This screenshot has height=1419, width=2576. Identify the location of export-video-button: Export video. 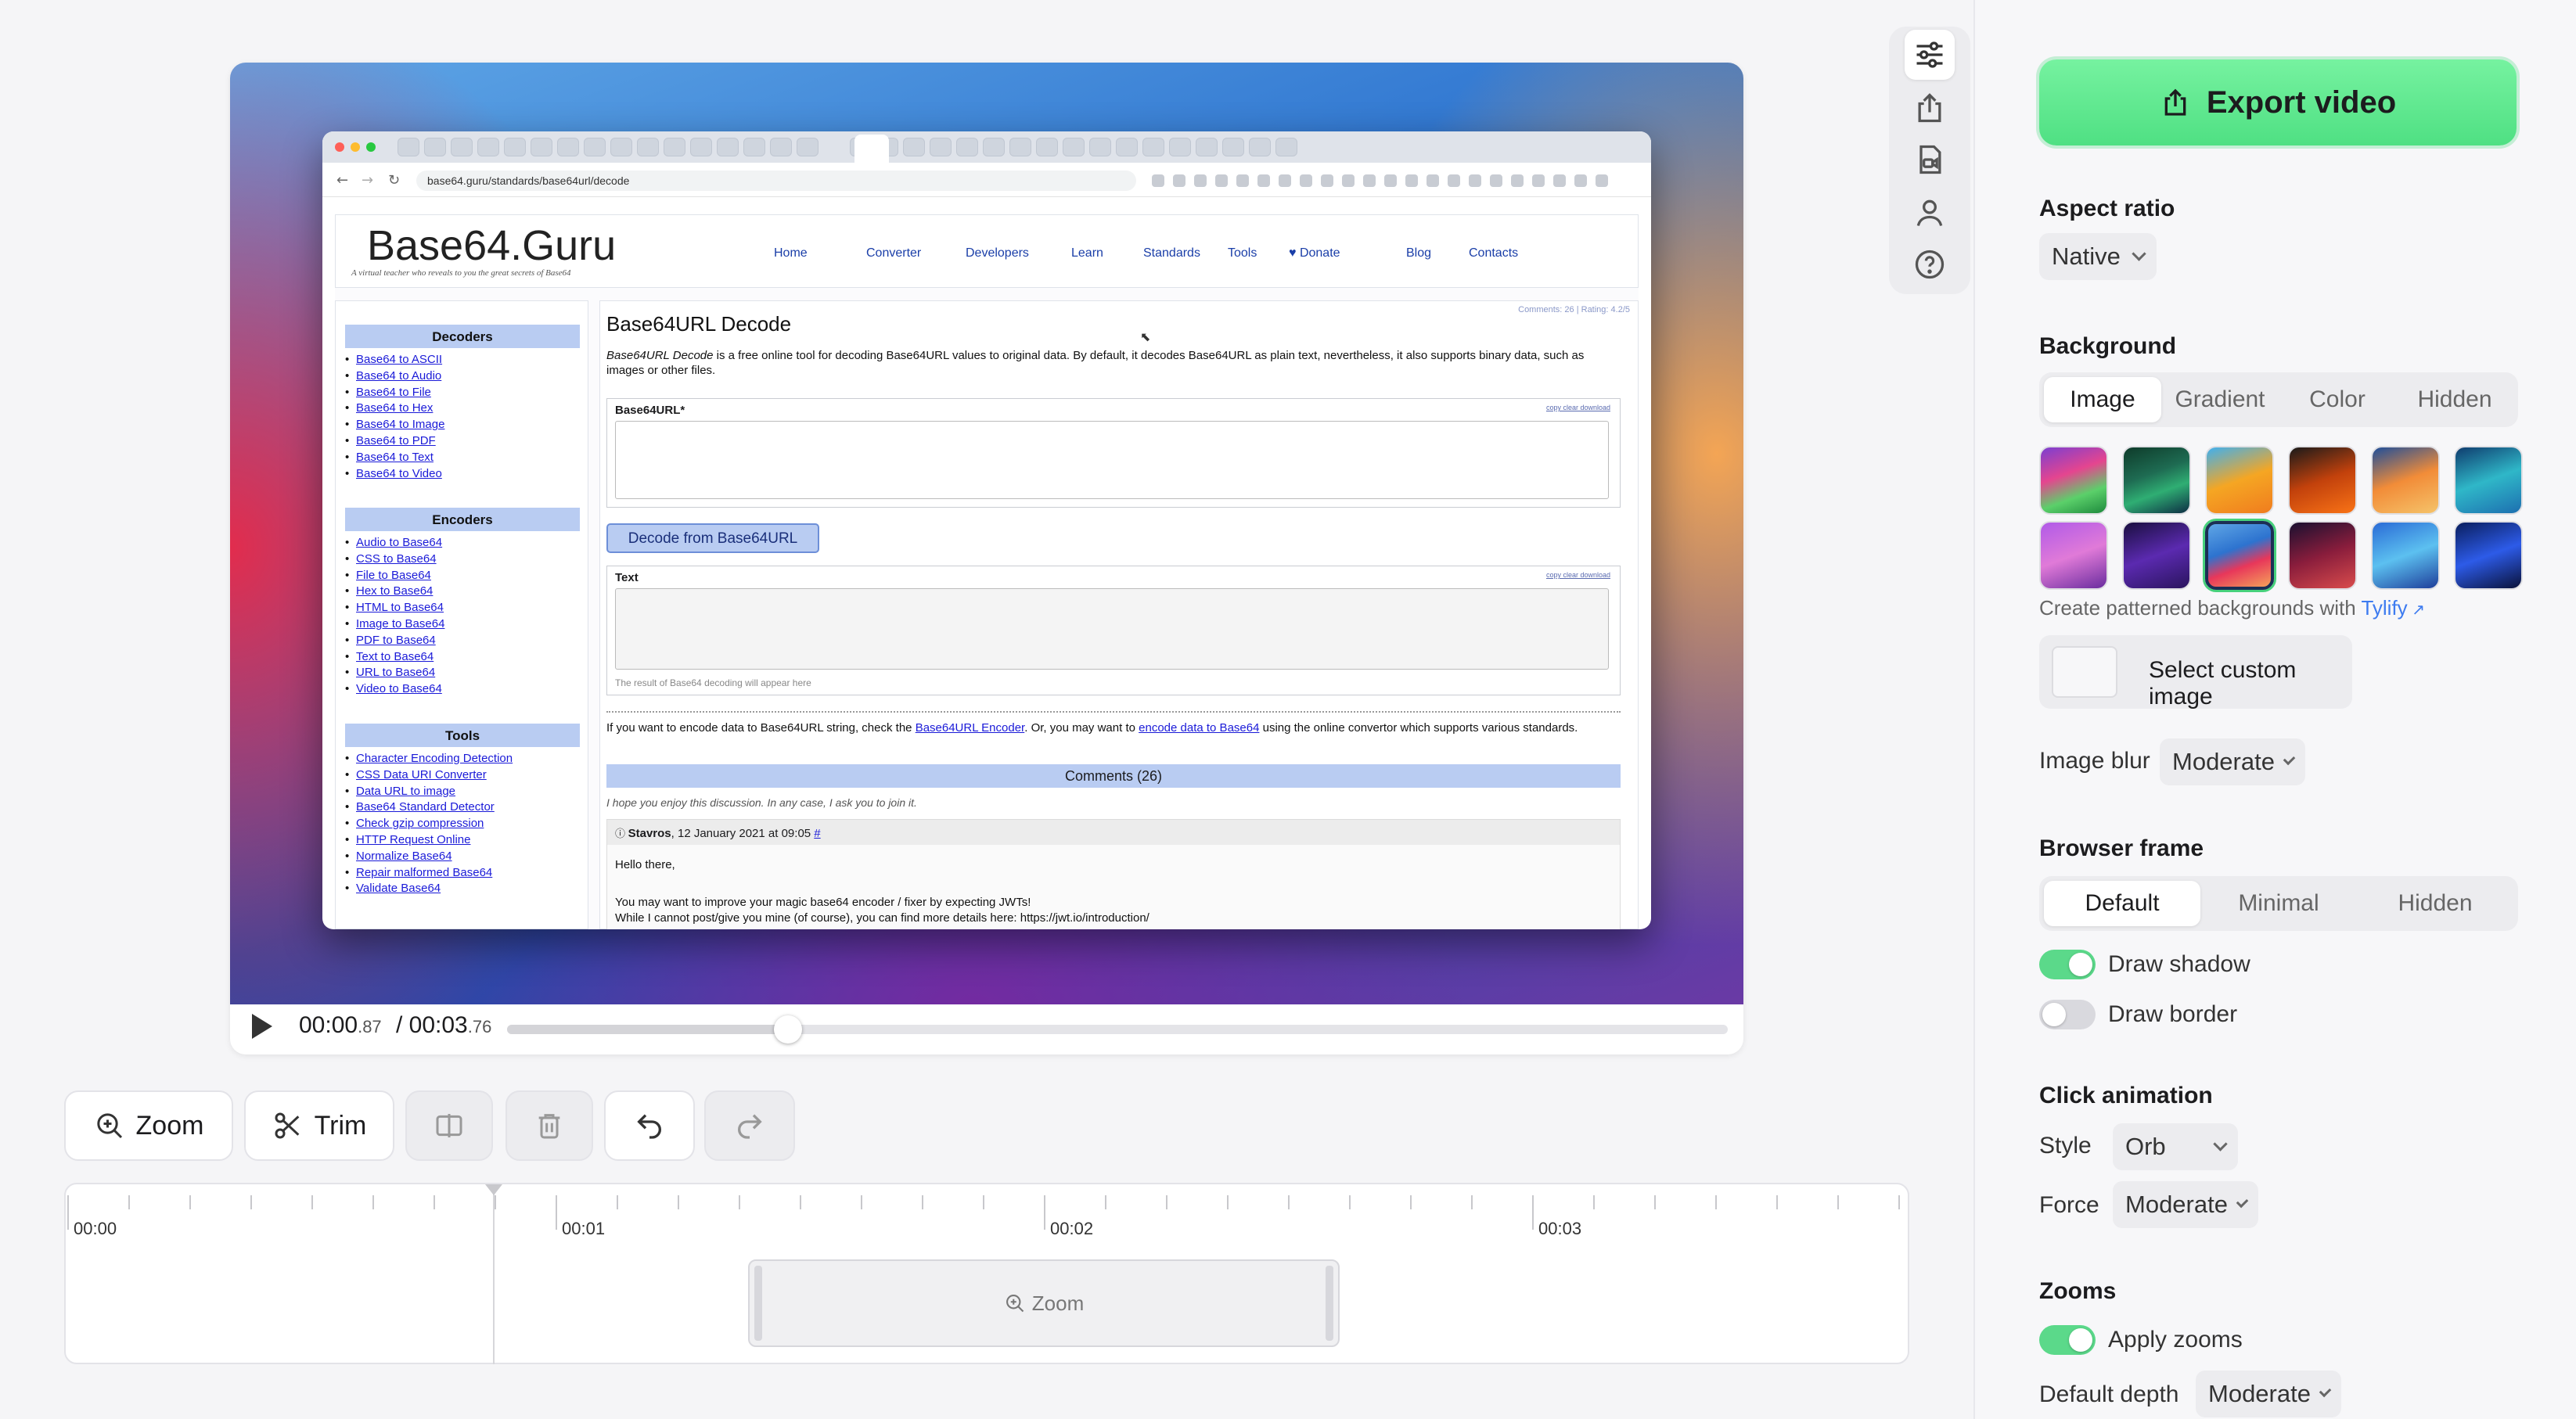
(2278, 102).